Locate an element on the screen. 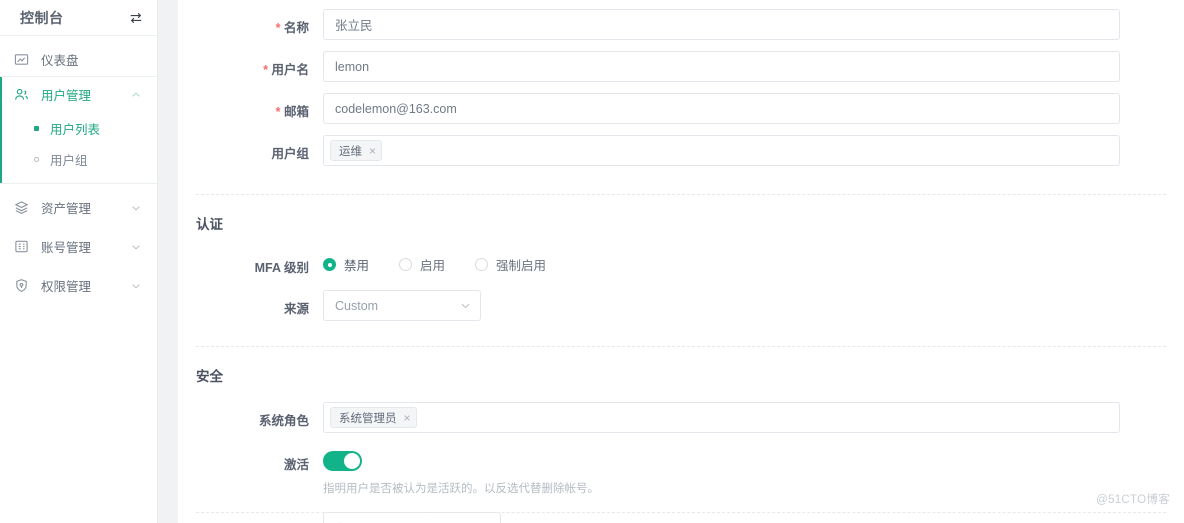 This screenshot has height=523, width=1184. layers-icon is located at coordinates (21, 207).